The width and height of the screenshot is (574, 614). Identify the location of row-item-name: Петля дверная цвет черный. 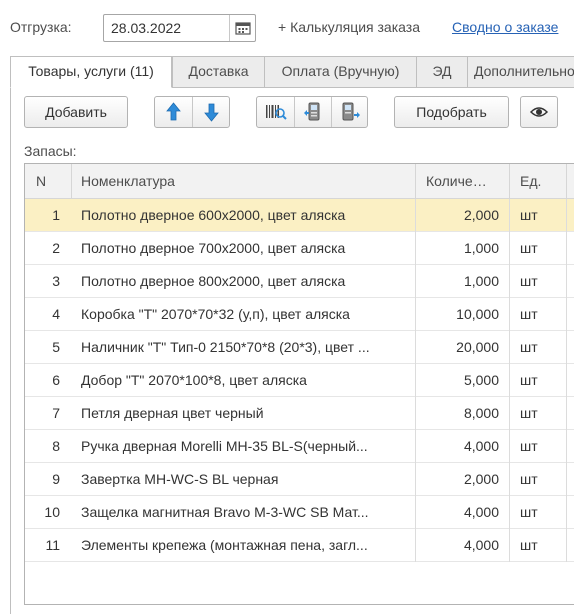
(246, 413).